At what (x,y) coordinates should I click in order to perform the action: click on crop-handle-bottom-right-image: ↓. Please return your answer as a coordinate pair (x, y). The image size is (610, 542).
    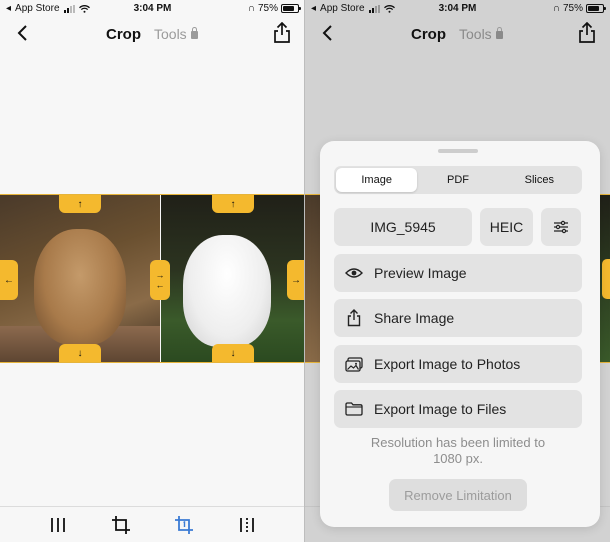
    Looking at the image, I should click on (233, 353).